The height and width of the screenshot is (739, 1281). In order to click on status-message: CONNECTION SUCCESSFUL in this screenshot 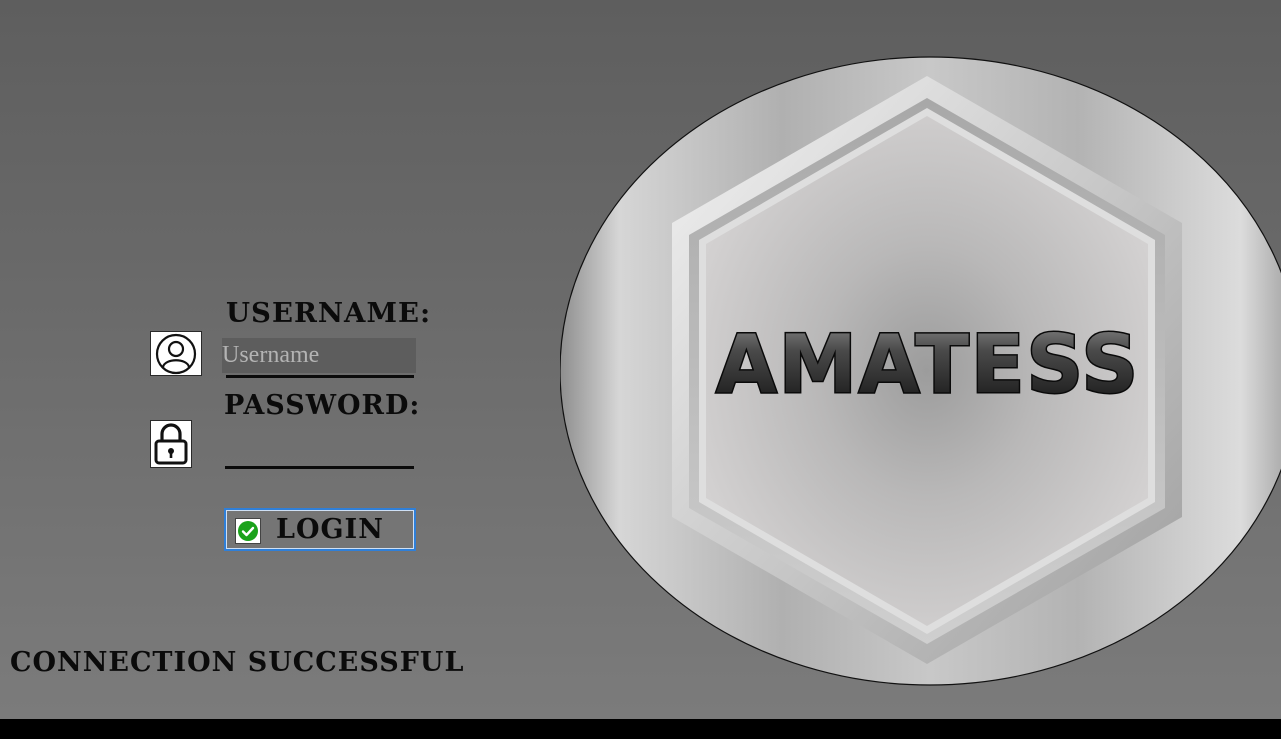, I will do `click(237, 662)`.